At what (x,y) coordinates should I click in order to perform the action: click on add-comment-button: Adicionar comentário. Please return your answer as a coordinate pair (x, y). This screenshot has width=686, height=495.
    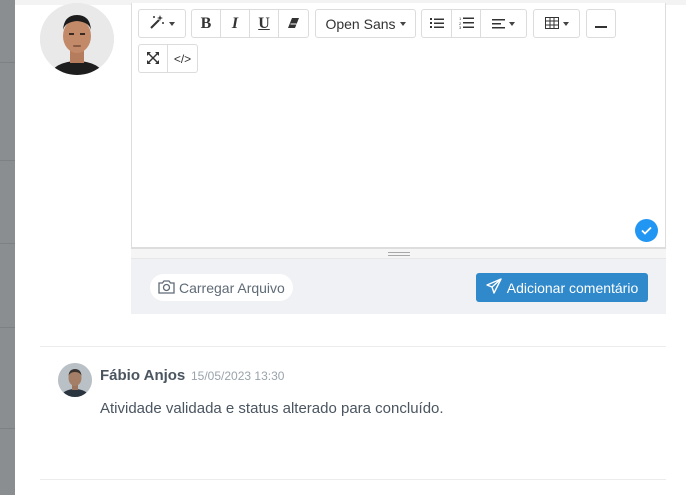
    Looking at the image, I should click on (562, 287).